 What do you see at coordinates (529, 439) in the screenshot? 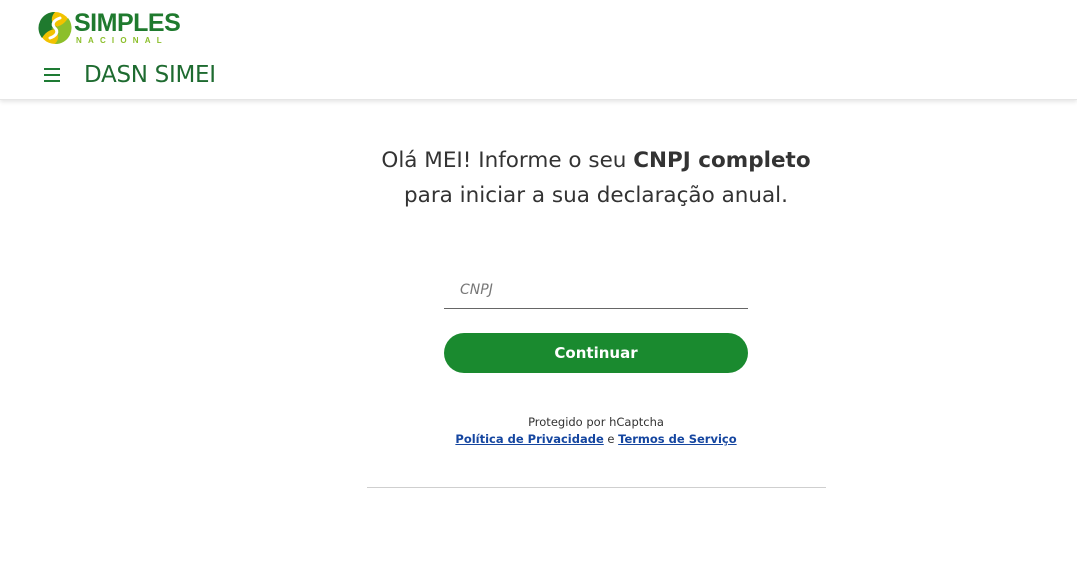
I see `privacy-policy-link: Política de Privacidade` at bounding box center [529, 439].